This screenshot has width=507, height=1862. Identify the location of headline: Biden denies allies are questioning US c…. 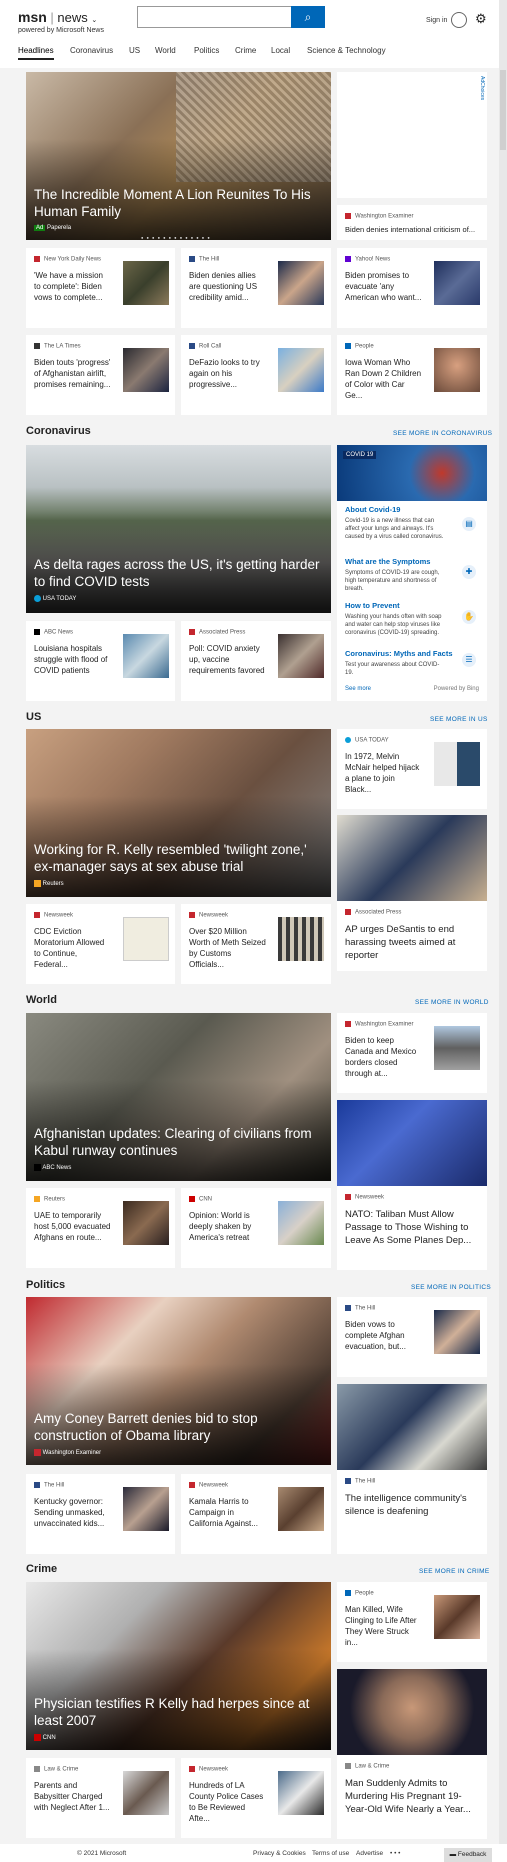
(223, 286).